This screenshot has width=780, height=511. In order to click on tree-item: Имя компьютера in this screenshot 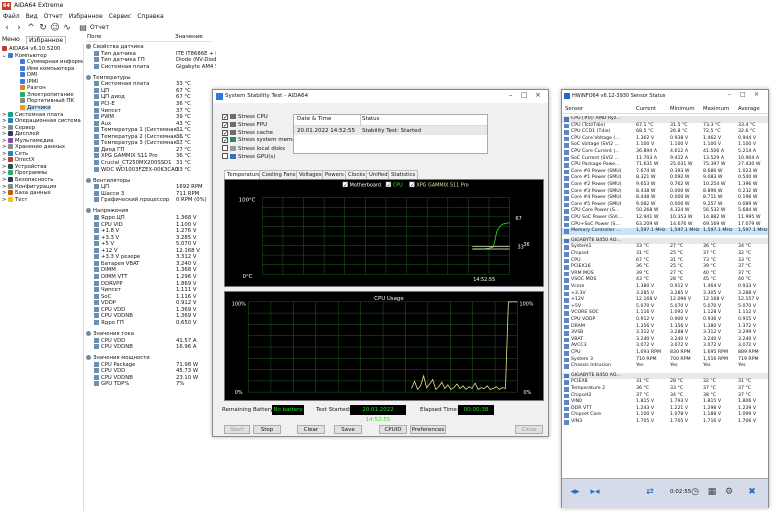, I will do `click(47, 68)`.